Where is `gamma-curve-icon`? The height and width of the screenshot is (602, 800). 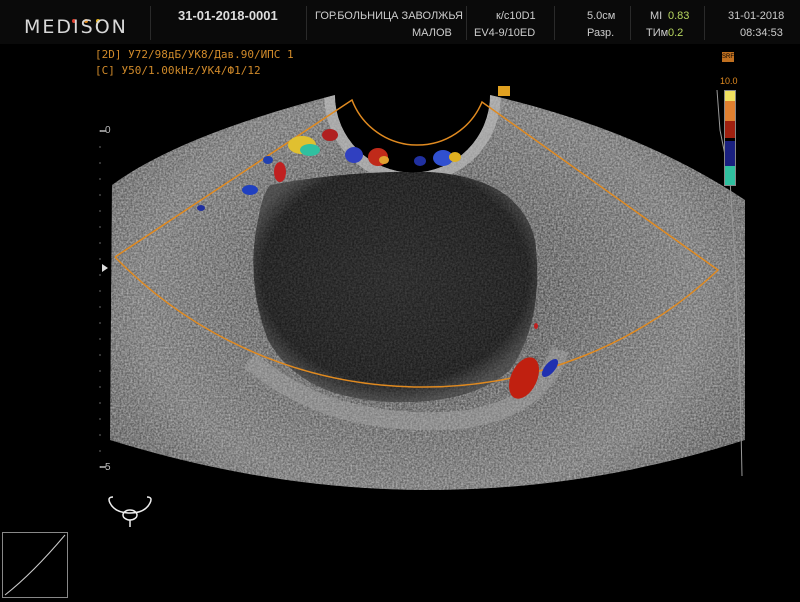 gamma-curve-icon is located at coordinates (35, 565).